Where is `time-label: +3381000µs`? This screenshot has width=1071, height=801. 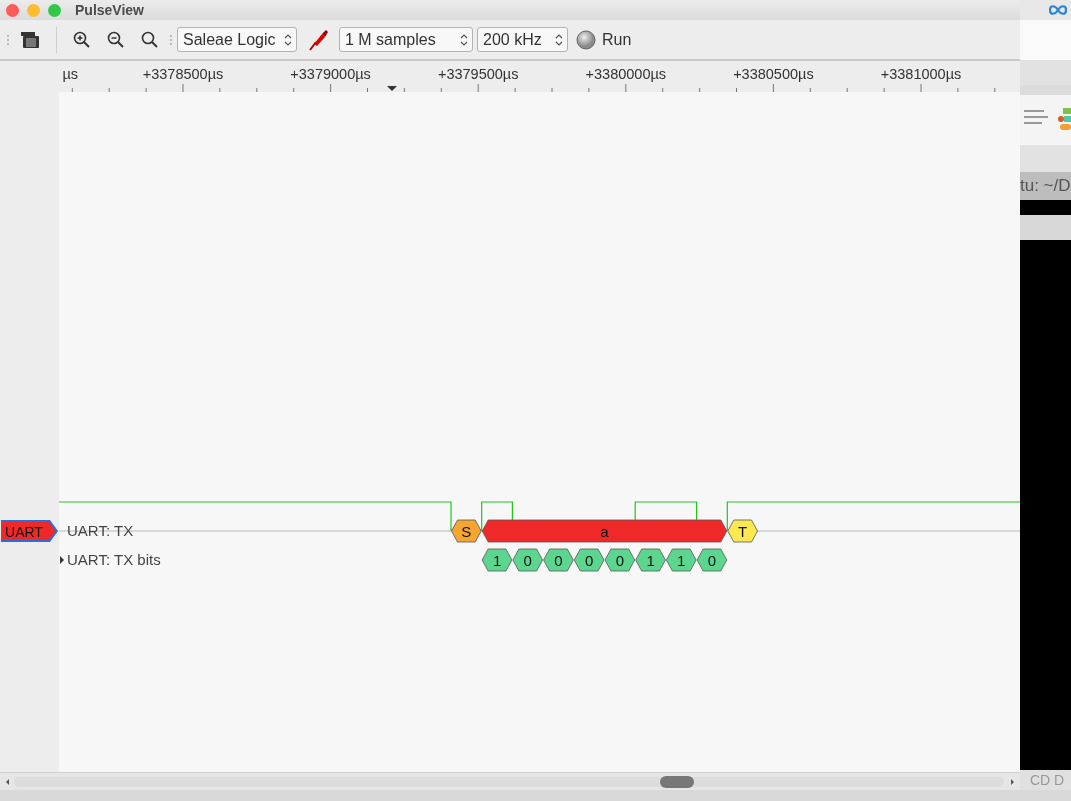
time-label: +3381000µs is located at coordinates (921, 74).